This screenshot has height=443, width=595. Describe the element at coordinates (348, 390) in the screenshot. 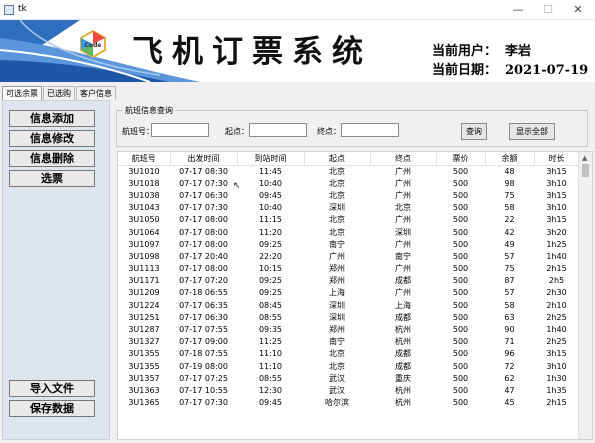

I see `table-row: 3U1363 07-17 10:55 12:30 武汉 杭州 500 47 1h35` at that location.